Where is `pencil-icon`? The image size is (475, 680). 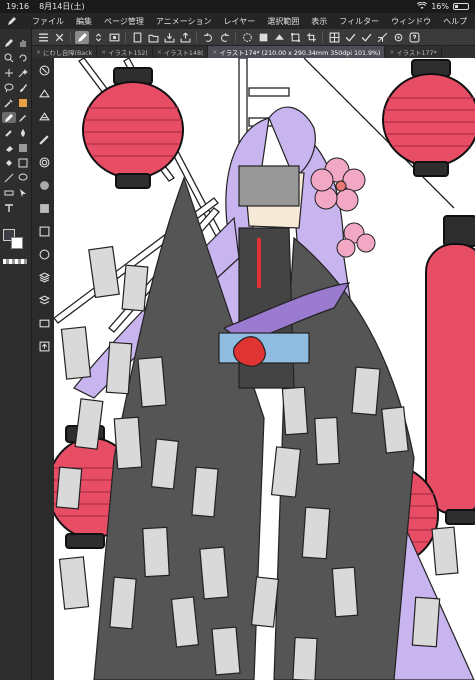 pencil-icon is located at coordinates (23, 117).